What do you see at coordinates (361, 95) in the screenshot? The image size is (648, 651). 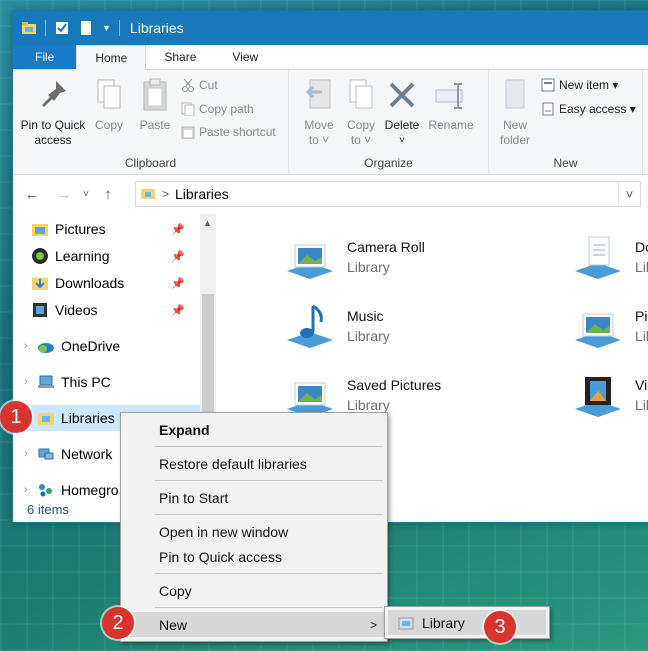 I see `copy-to-icon` at bounding box center [361, 95].